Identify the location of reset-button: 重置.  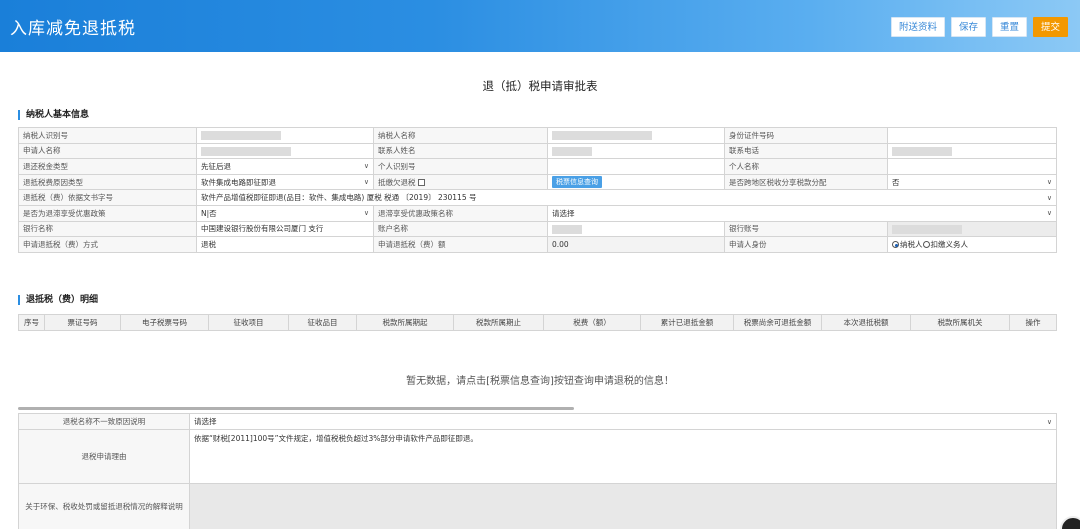
(1009, 27).